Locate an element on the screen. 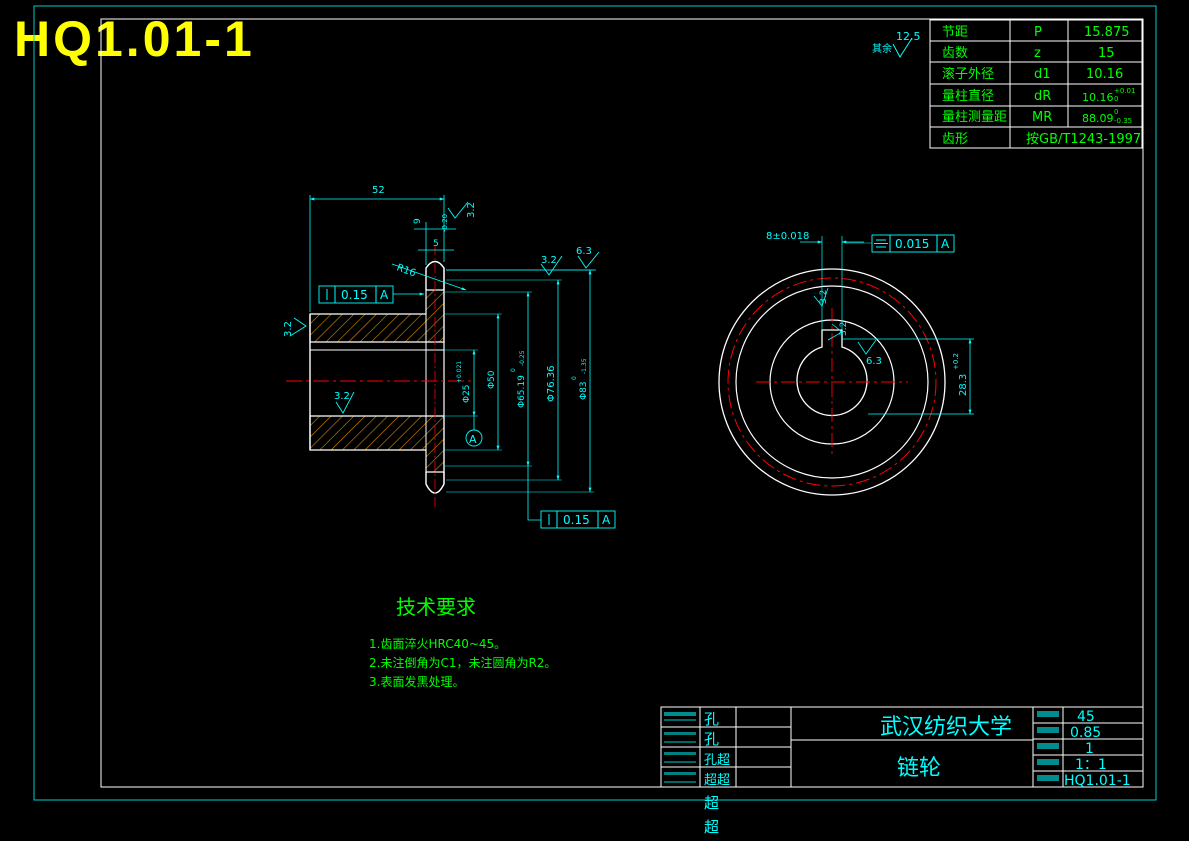  param-name-measure: 量柱测量距 is located at coordinates (974, 117).